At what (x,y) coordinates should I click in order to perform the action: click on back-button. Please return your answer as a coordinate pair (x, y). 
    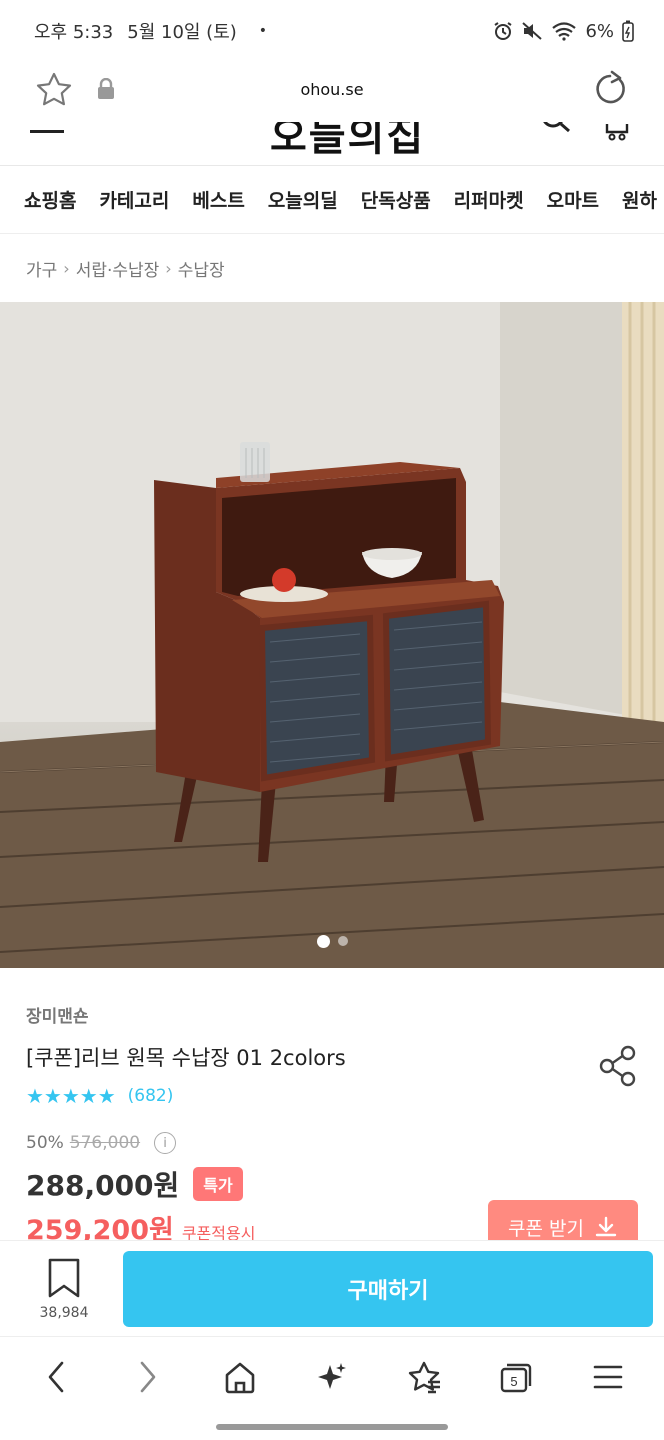
    Looking at the image, I should click on (56, 1377).